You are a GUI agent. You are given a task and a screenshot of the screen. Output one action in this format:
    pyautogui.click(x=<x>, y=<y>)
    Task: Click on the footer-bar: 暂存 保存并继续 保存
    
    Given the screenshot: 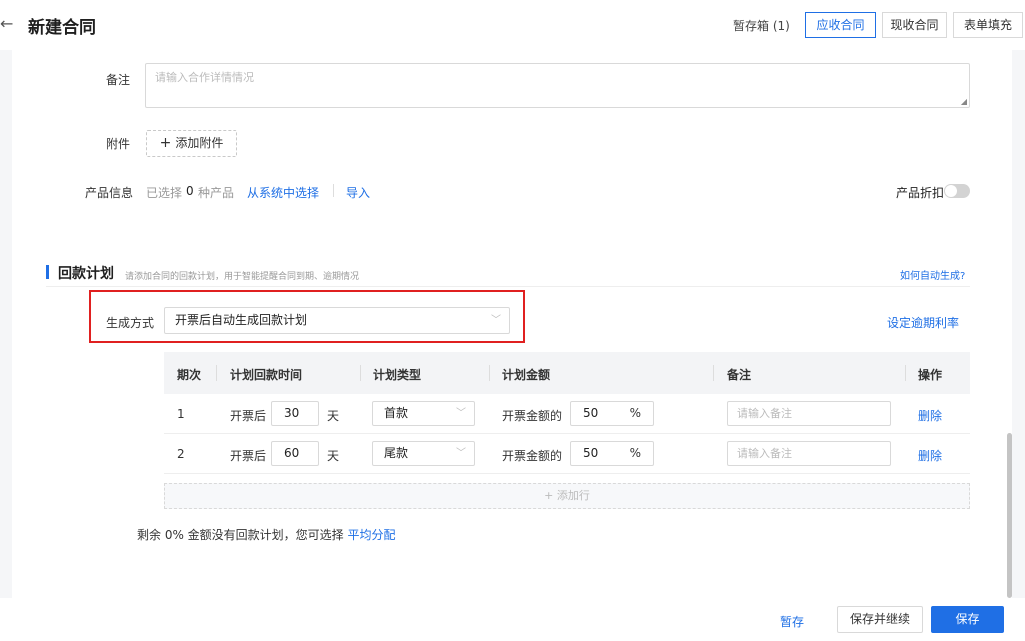 What is the action you would take?
    pyautogui.click(x=512, y=619)
    